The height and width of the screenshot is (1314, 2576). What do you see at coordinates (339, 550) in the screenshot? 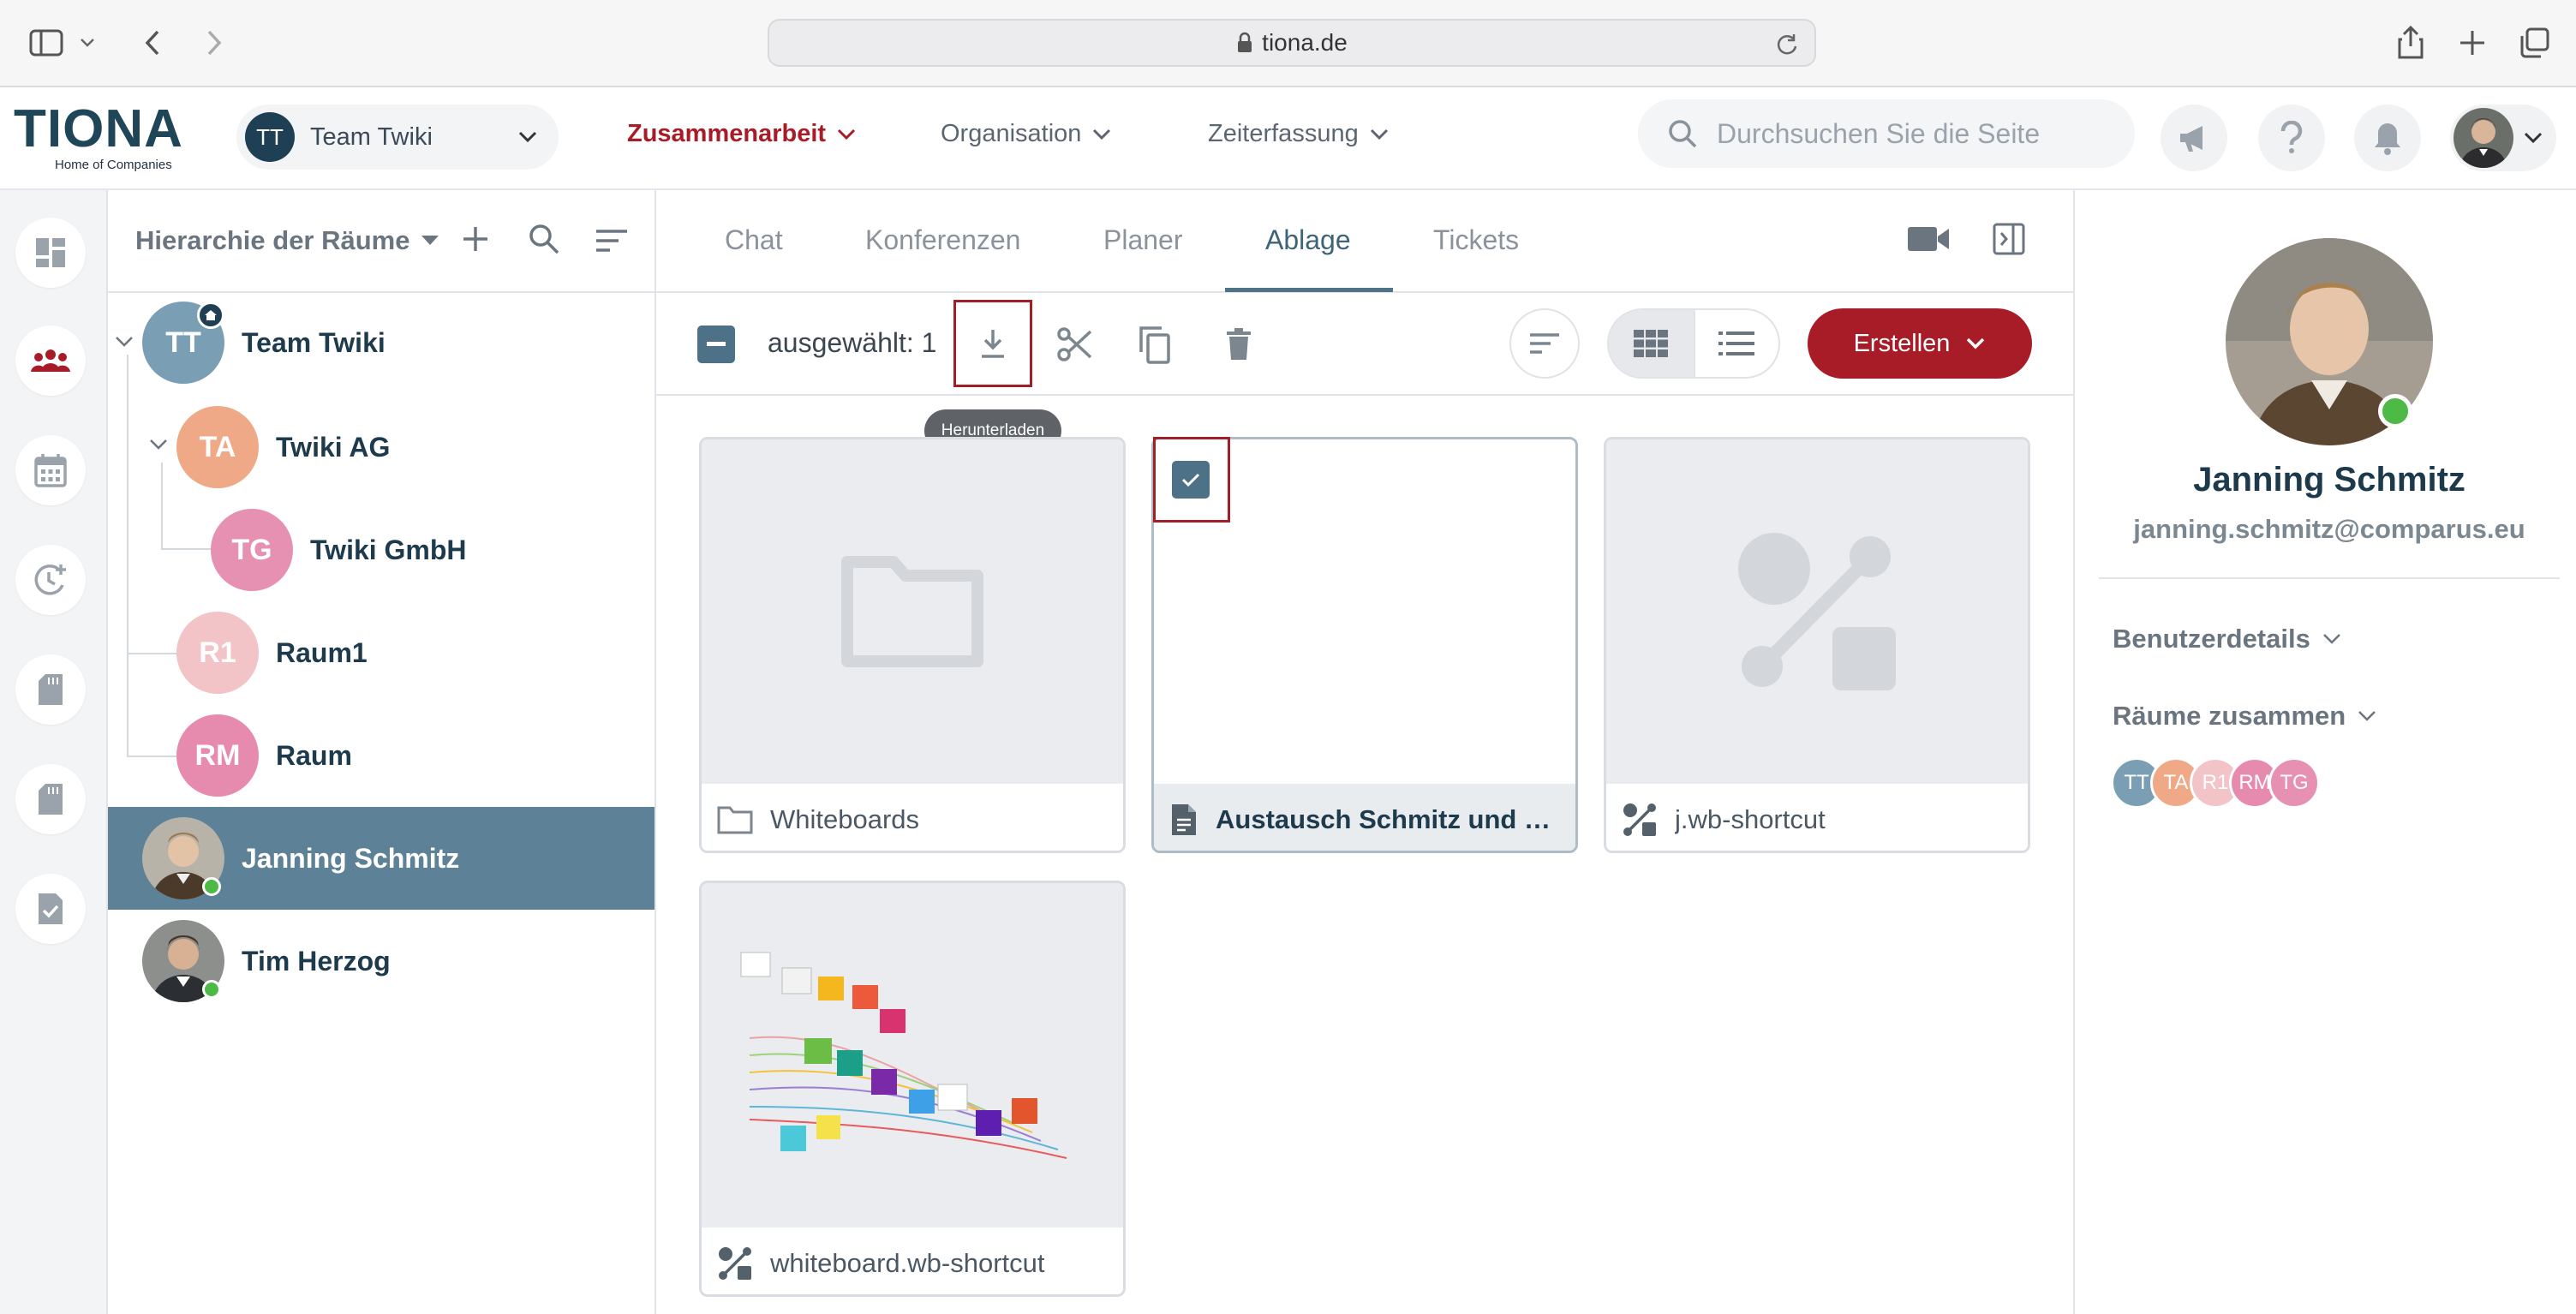
I see `tree-item-twiki-gmbh: TG Twiki GmbH` at bounding box center [339, 550].